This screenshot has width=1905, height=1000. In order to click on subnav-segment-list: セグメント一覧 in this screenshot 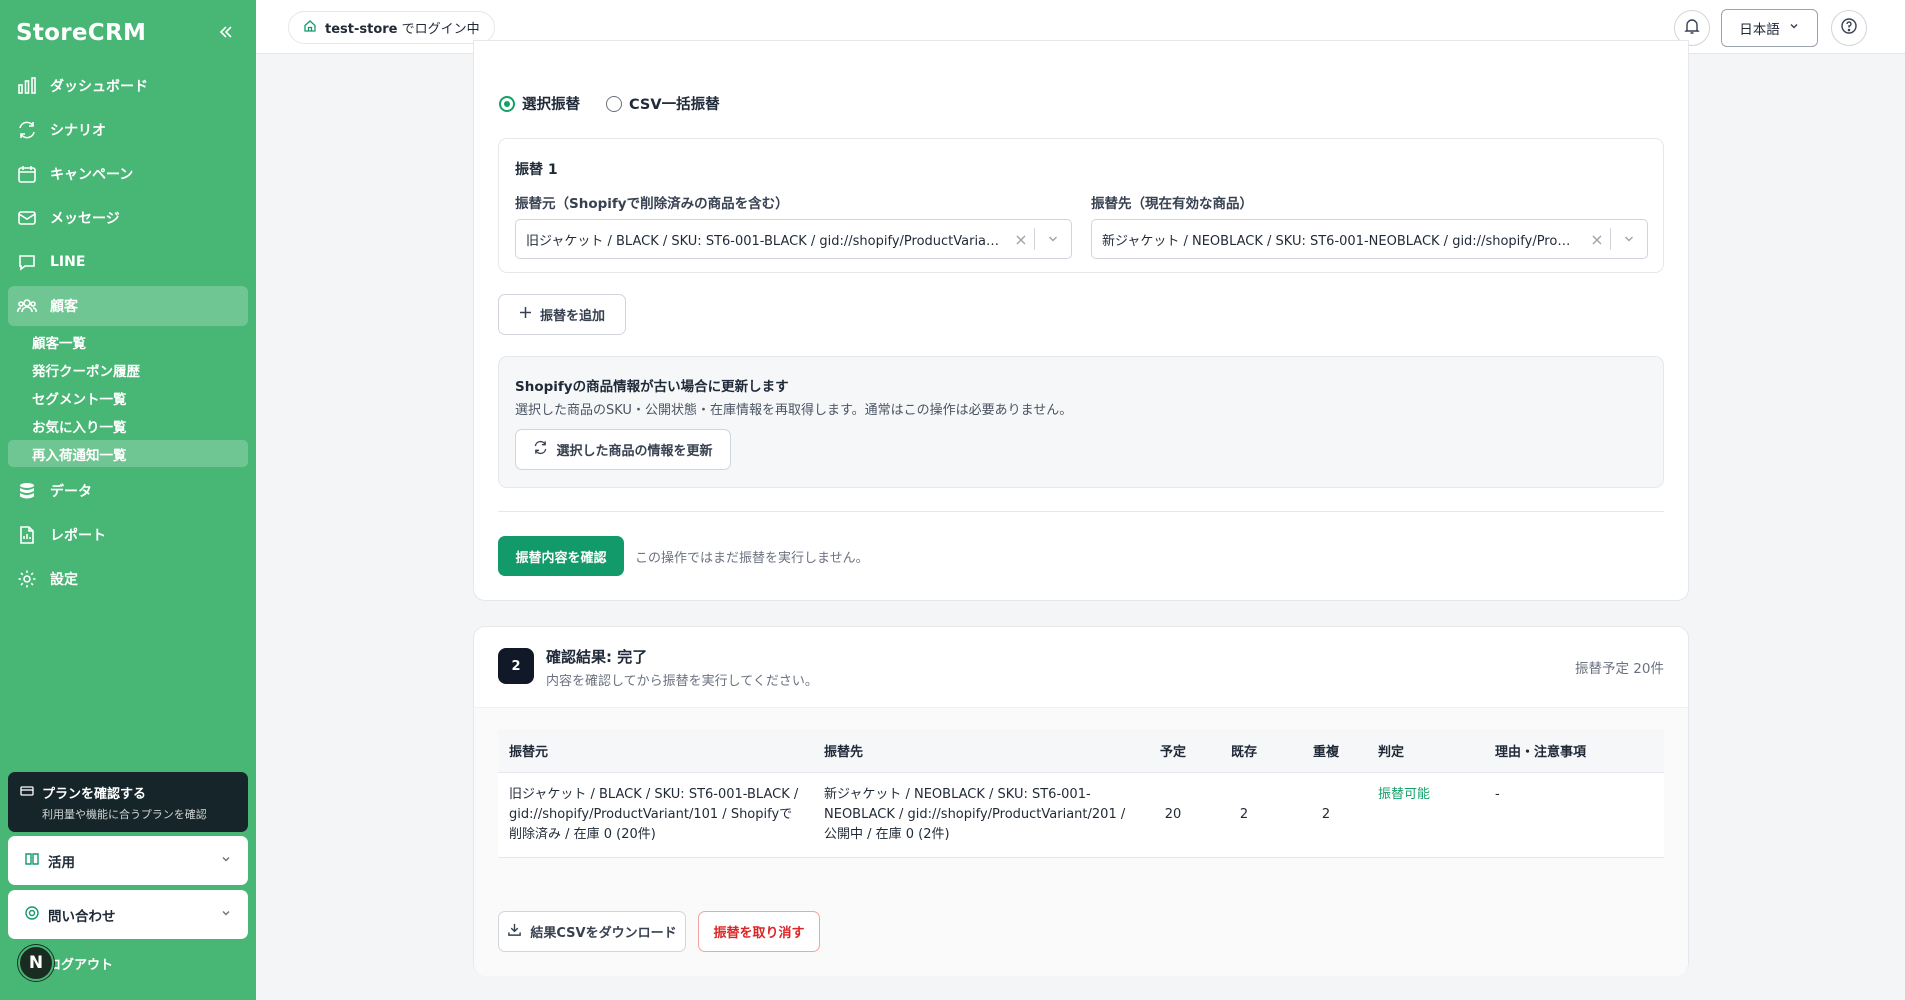, I will do `click(128, 397)`.